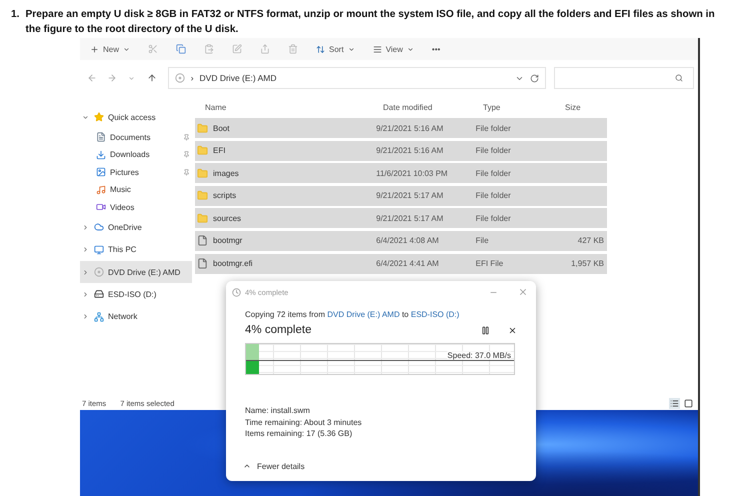  Describe the element at coordinates (85, 117) in the screenshot. I see `chevron-down-icon` at that location.